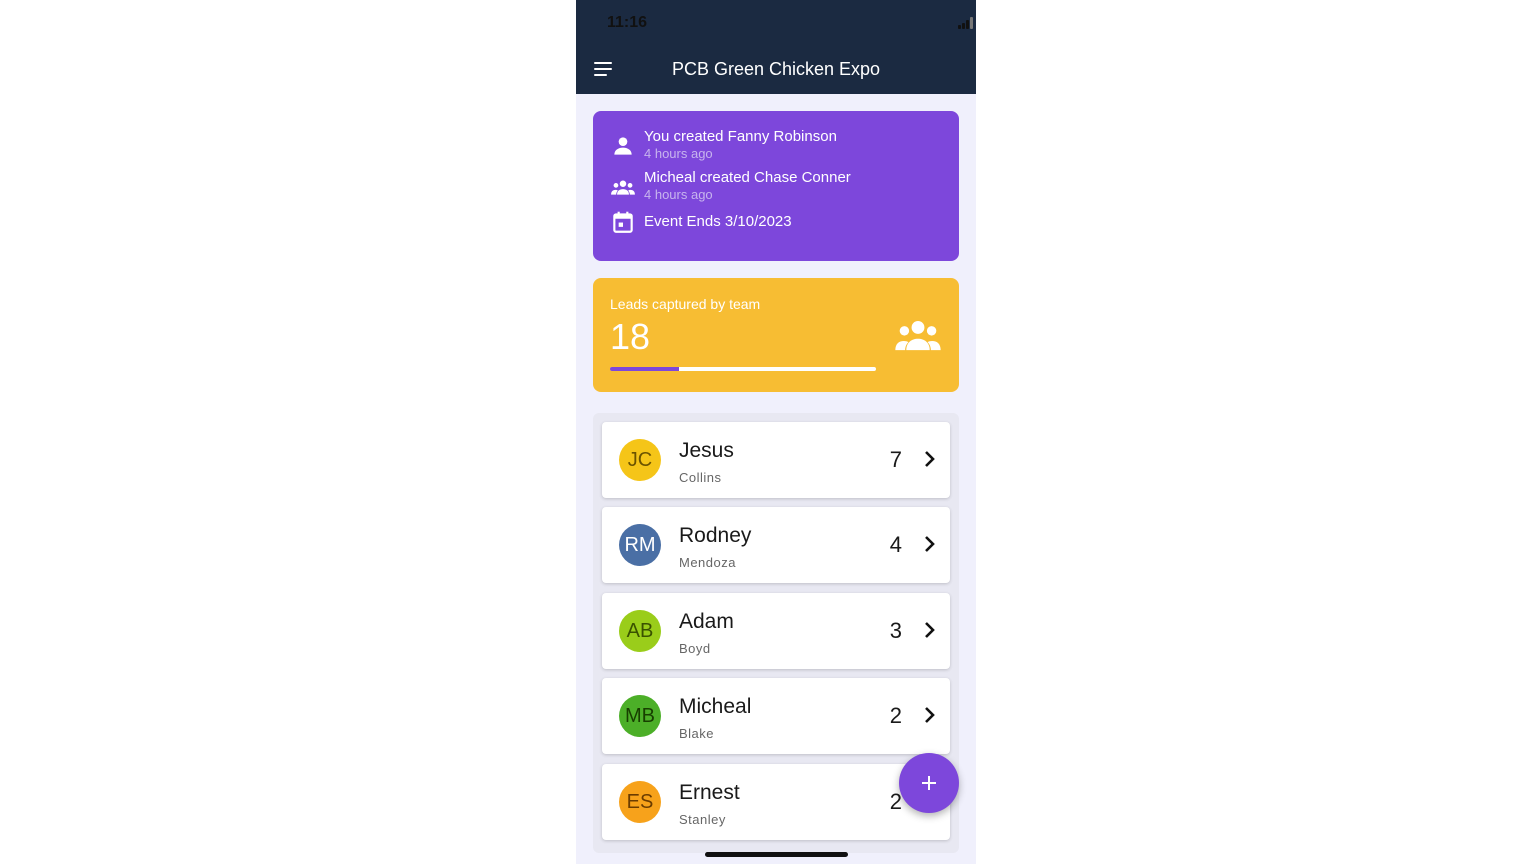 The height and width of the screenshot is (864, 1537). I want to click on member-first-name: Jesus, so click(706, 450).